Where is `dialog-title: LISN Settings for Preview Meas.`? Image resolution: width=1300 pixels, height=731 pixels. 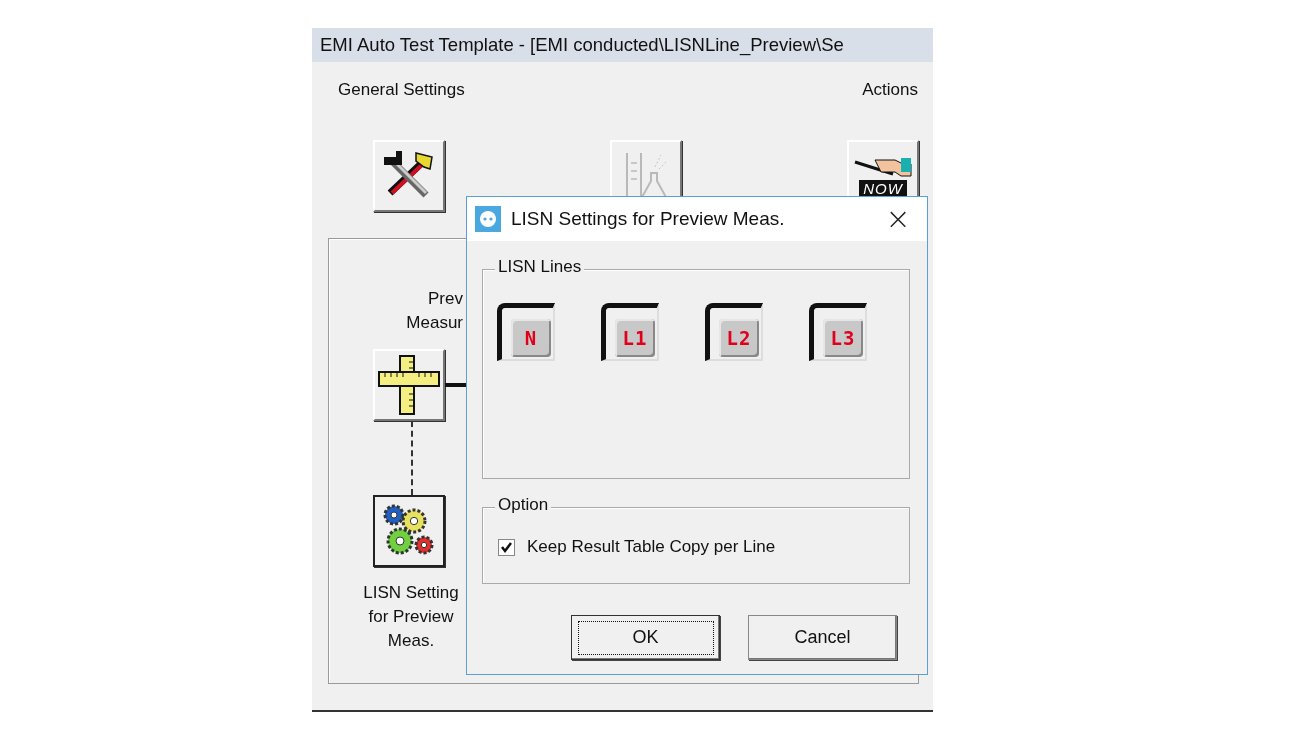 dialog-title: LISN Settings for Preview Meas. is located at coordinates (648, 219).